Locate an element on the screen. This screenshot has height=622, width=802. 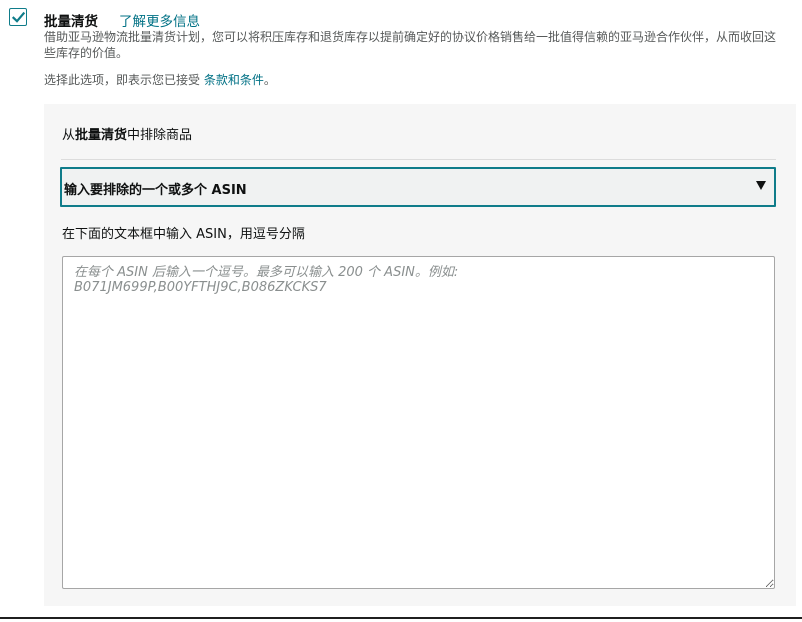
asin-instruction: 在下面的文本框中输入 ASIN，用逗号分隔 is located at coordinates (183, 234).